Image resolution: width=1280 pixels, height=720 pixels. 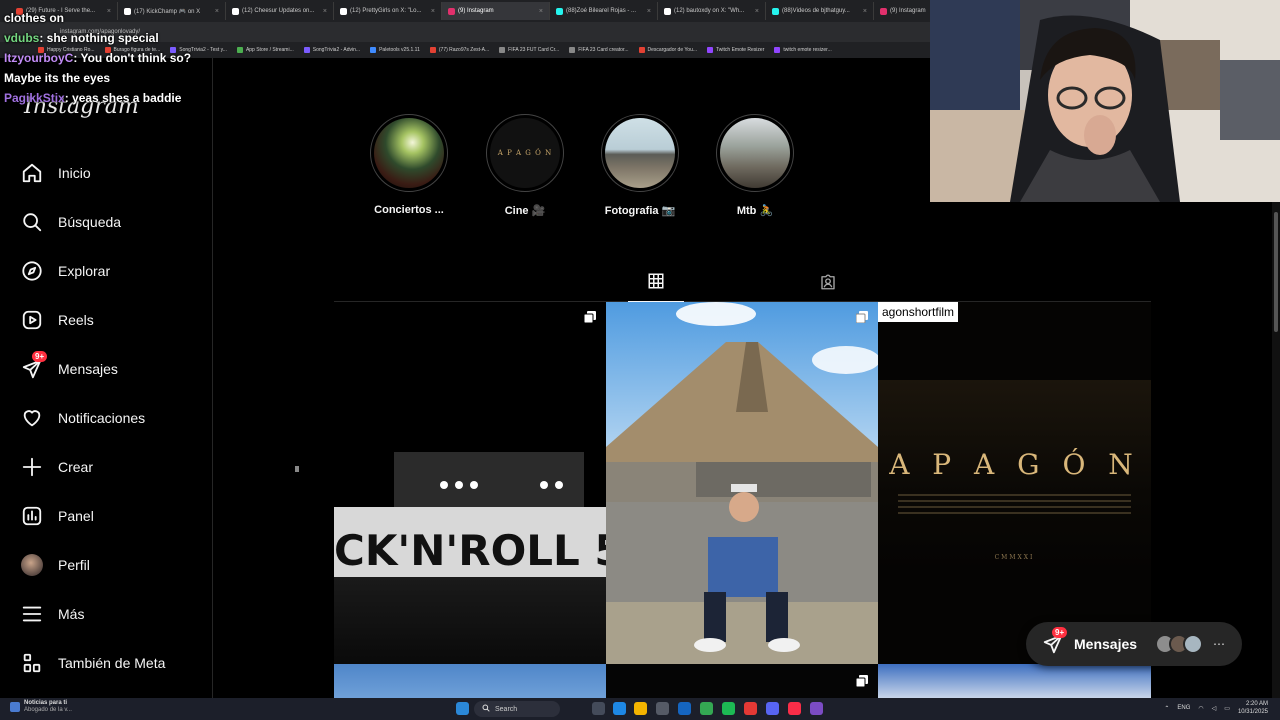 I want to click on avatar, so click(x=32, y=565).